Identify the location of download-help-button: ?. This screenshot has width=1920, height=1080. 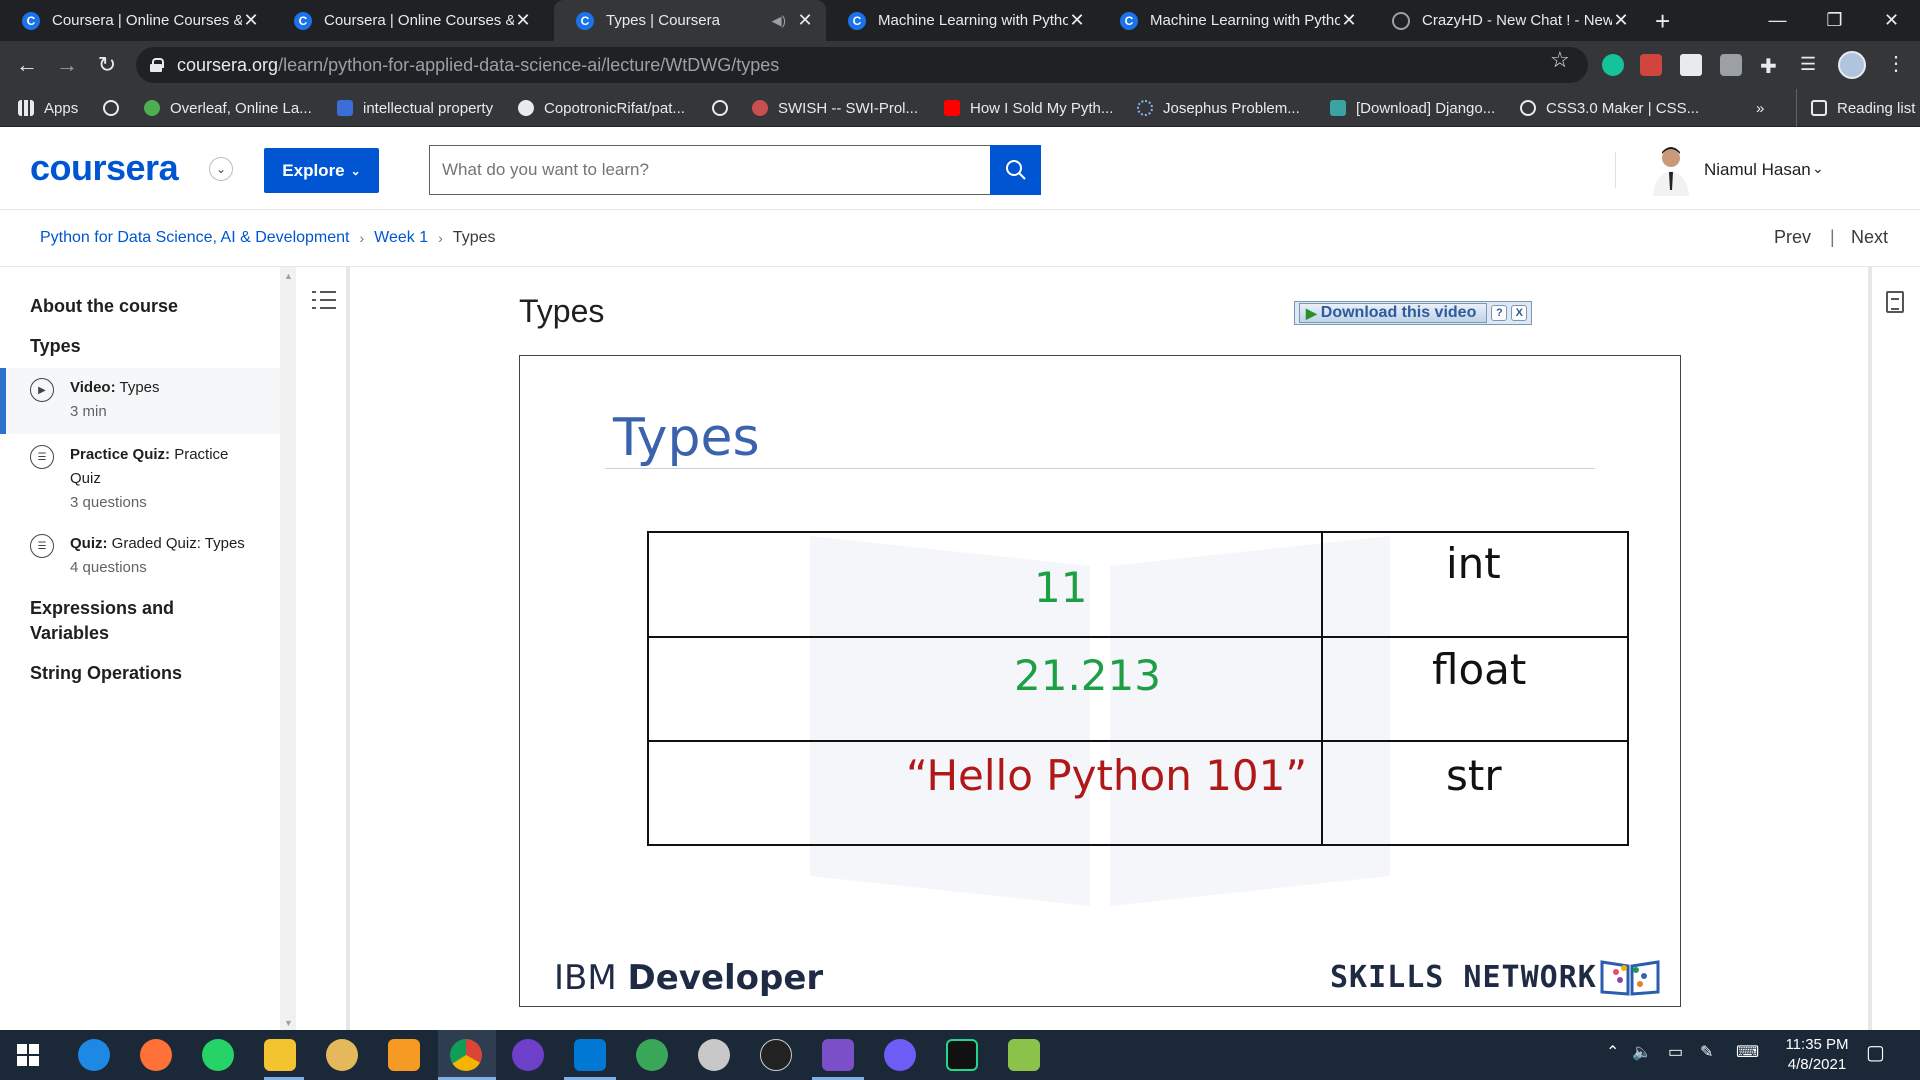
(1499, 313).